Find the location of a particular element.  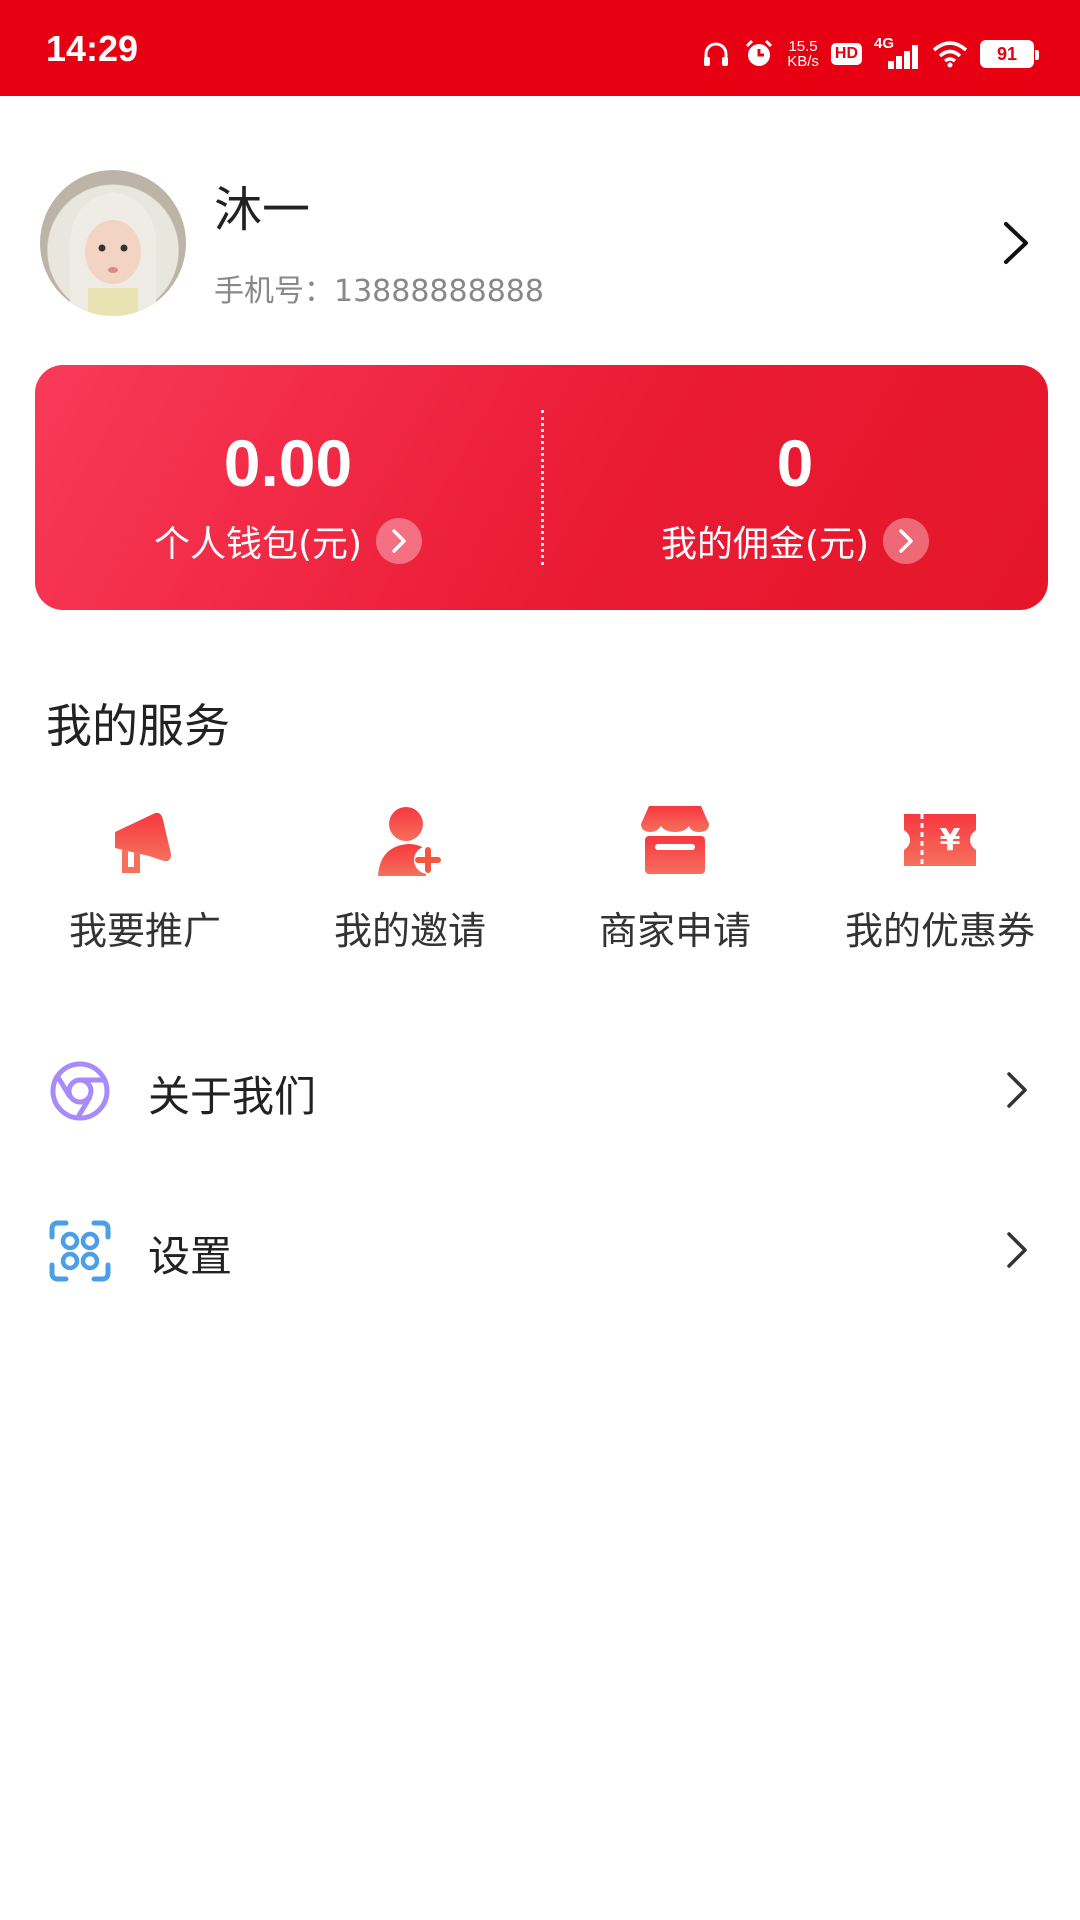

status-bar: 14:29 15.5 KB/s HD 4G 91 is located at coordinates (540, 48).